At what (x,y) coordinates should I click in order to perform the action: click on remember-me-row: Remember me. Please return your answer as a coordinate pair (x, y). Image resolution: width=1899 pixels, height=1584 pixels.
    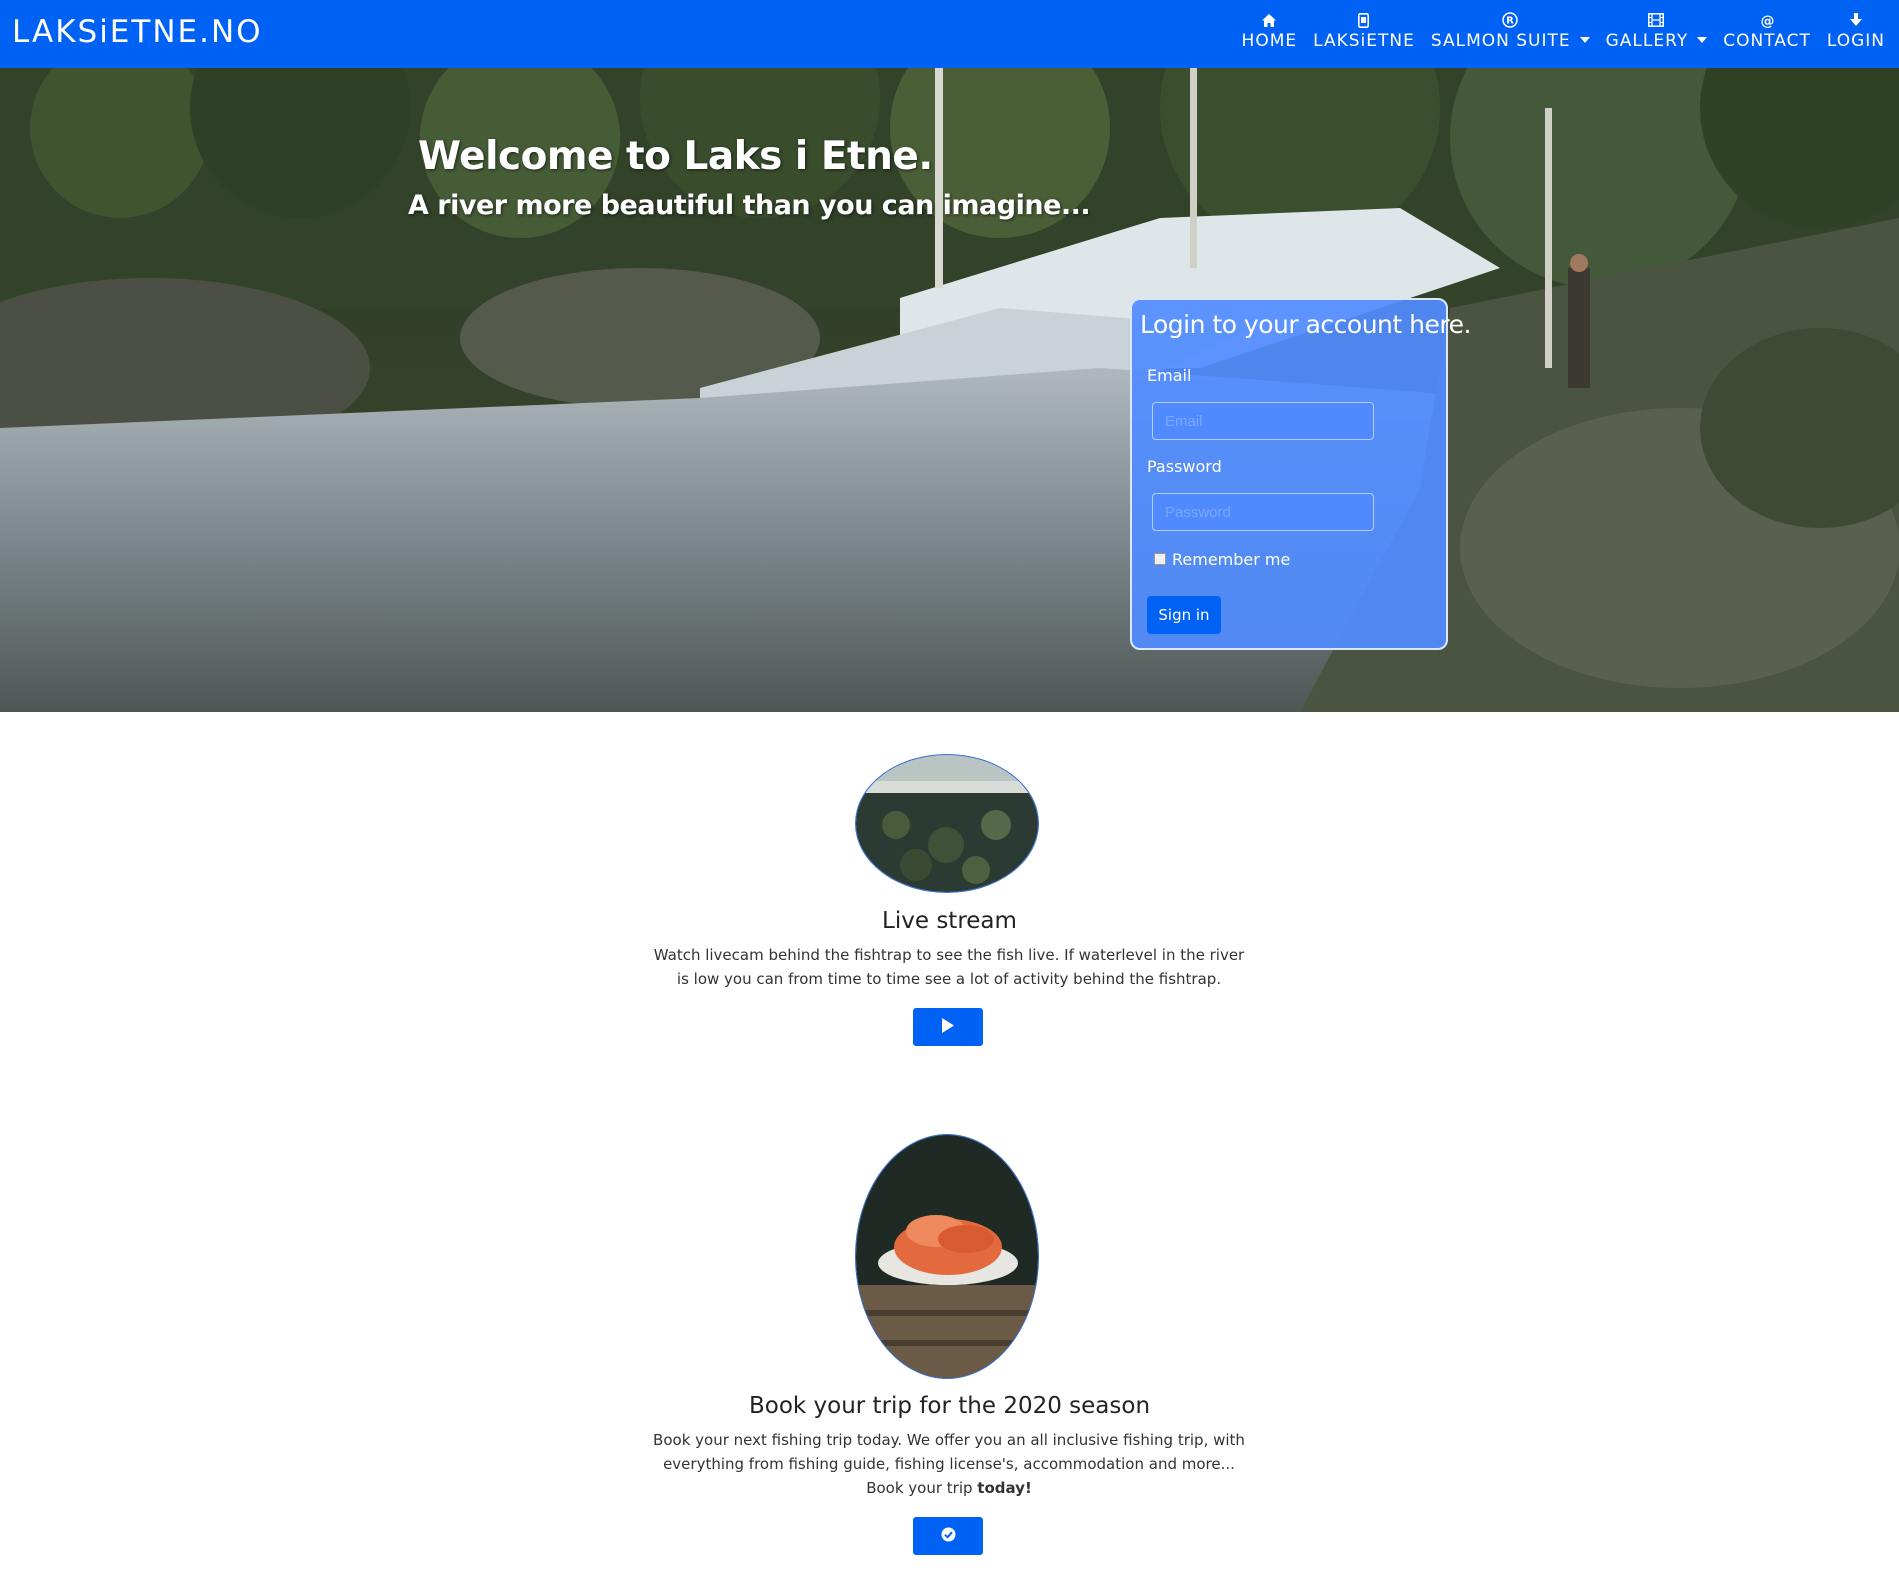
    Looking at the image, I should click on (1222, 559).